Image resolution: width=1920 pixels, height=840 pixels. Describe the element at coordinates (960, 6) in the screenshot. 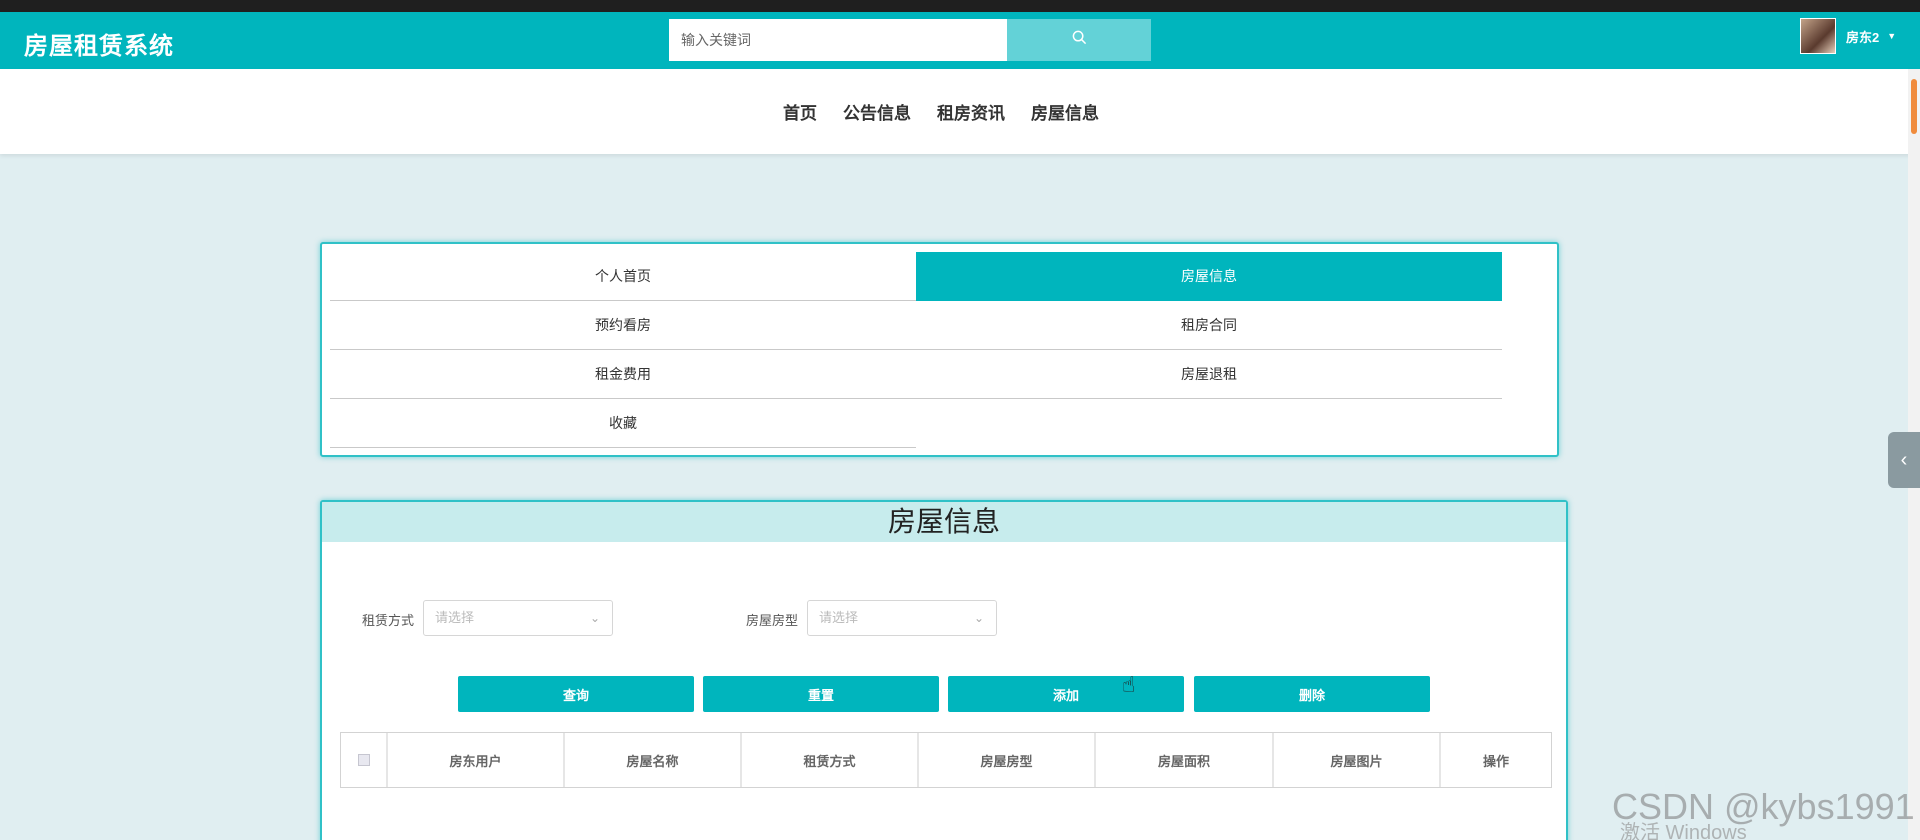

I see `top-strip` at that location.